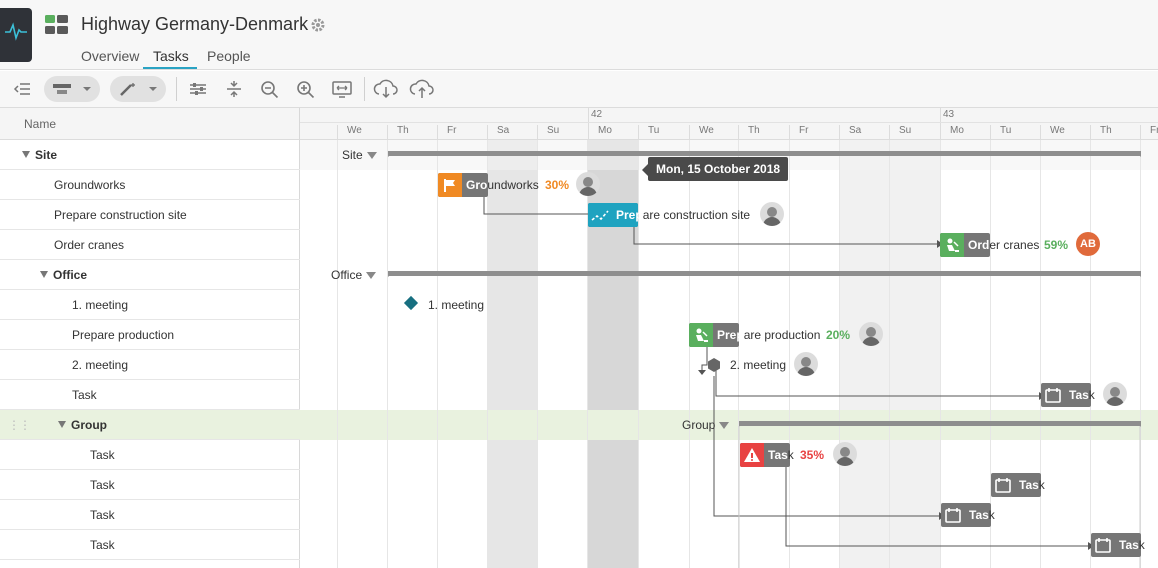 The width and height of the screenshot is (1158, 568). Describe the element at coordinates (229, 56) in the screenshot. I see `tab-people: People` at that location.